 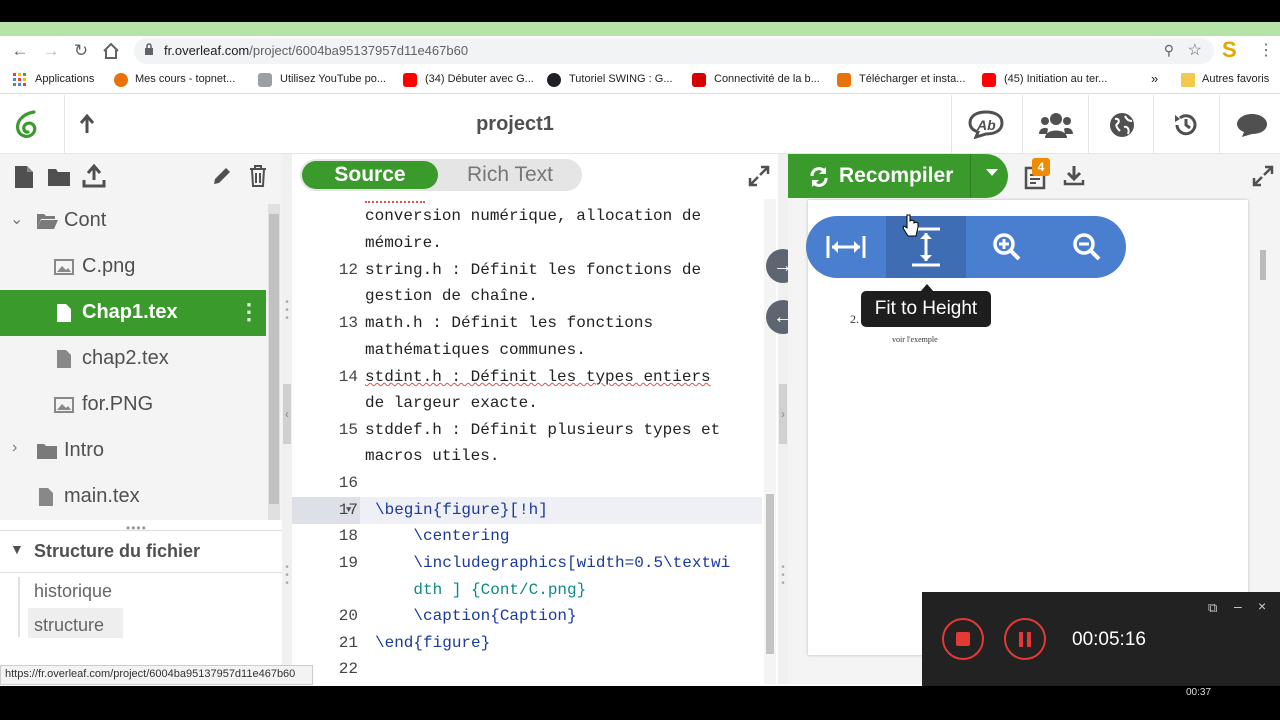 What do you see at coordinates (59, 177) in the screenshot?
I see `new-folder-icon` at bounding box center [59, 177].